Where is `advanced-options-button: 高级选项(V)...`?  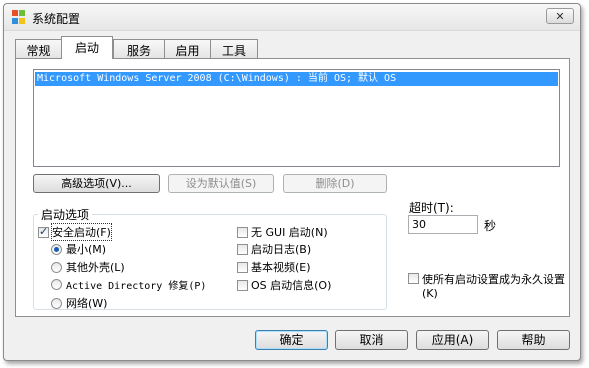 advanced-options-button: 高级选项(V)... is located at coordinates (96, 183).